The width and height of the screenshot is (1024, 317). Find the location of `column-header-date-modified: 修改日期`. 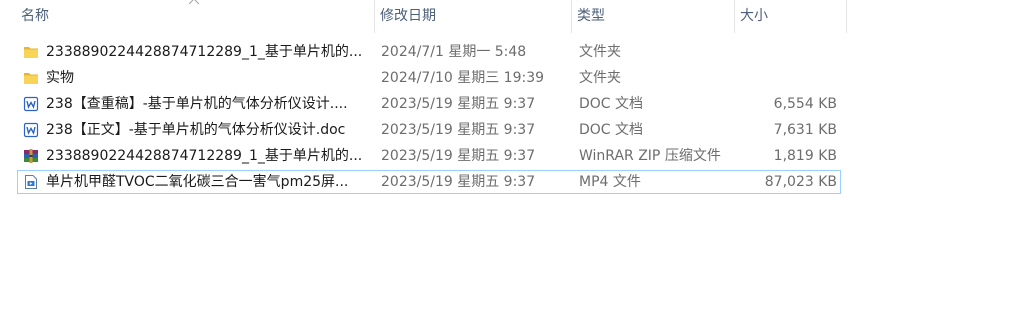

column-header-date-modified: 修改日期 is located at coordinates (472, 16).